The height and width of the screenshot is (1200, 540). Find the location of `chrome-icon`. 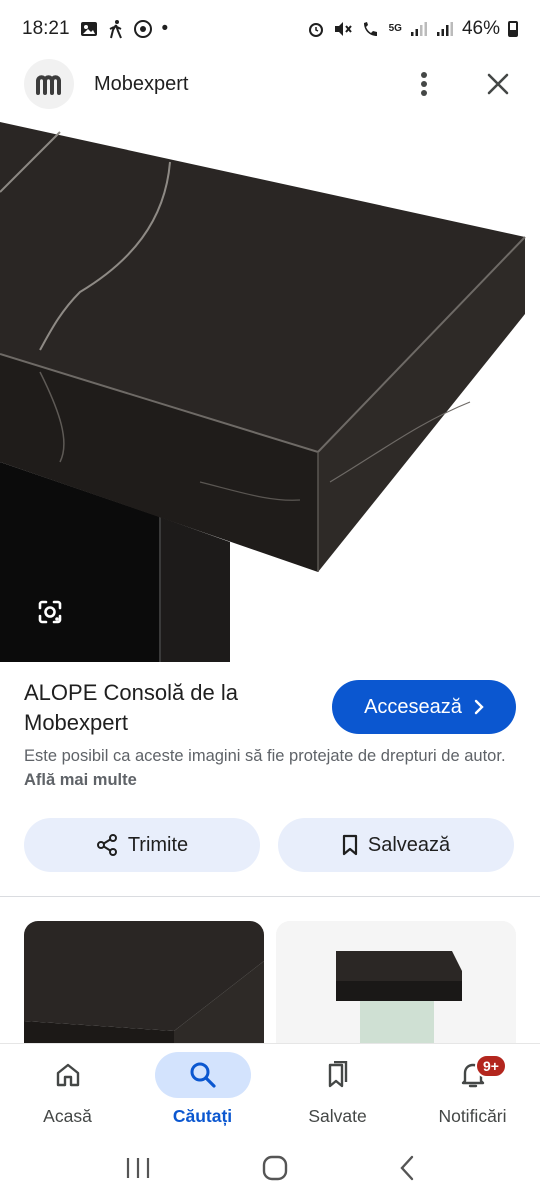

chrome-icon is located at coordinates (142, 29).